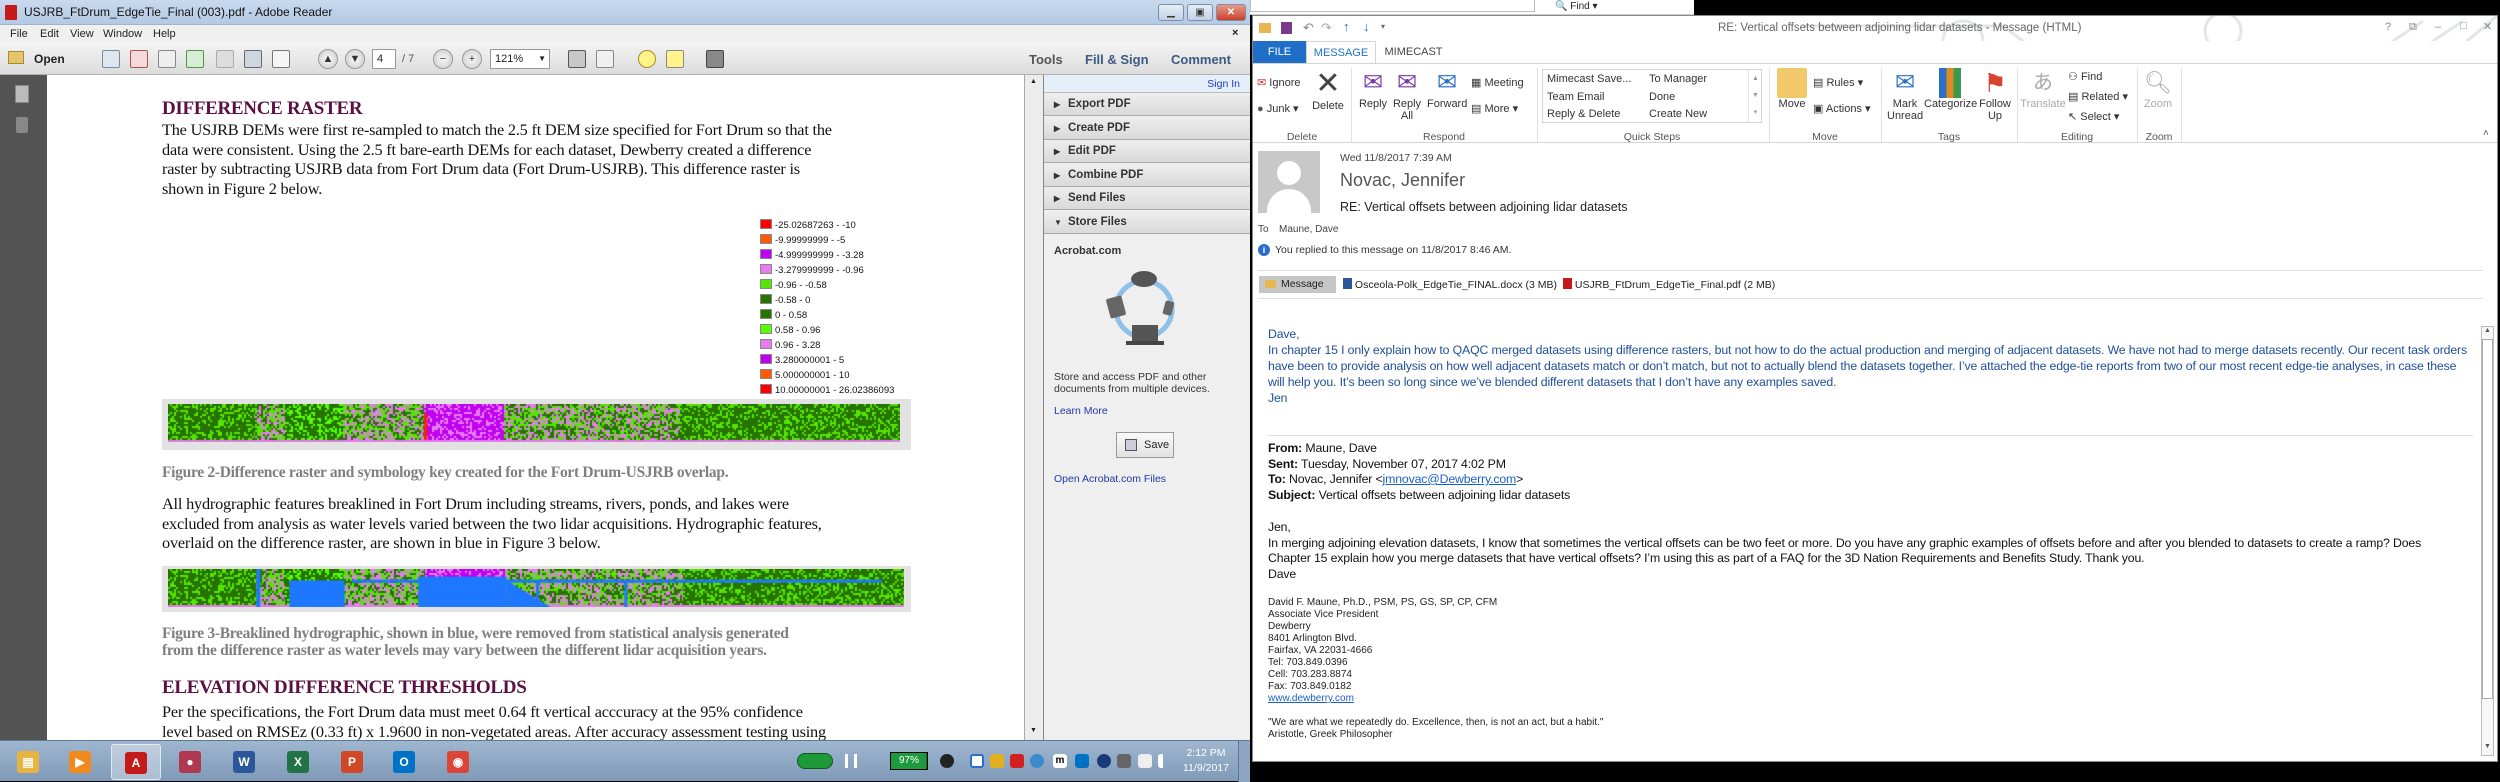 The image size is (2500, 782). What do you see at coordinates (1046, 59) in the screenshot?
I see `tools-tab: Tools` at bounding box center [1046, 59].